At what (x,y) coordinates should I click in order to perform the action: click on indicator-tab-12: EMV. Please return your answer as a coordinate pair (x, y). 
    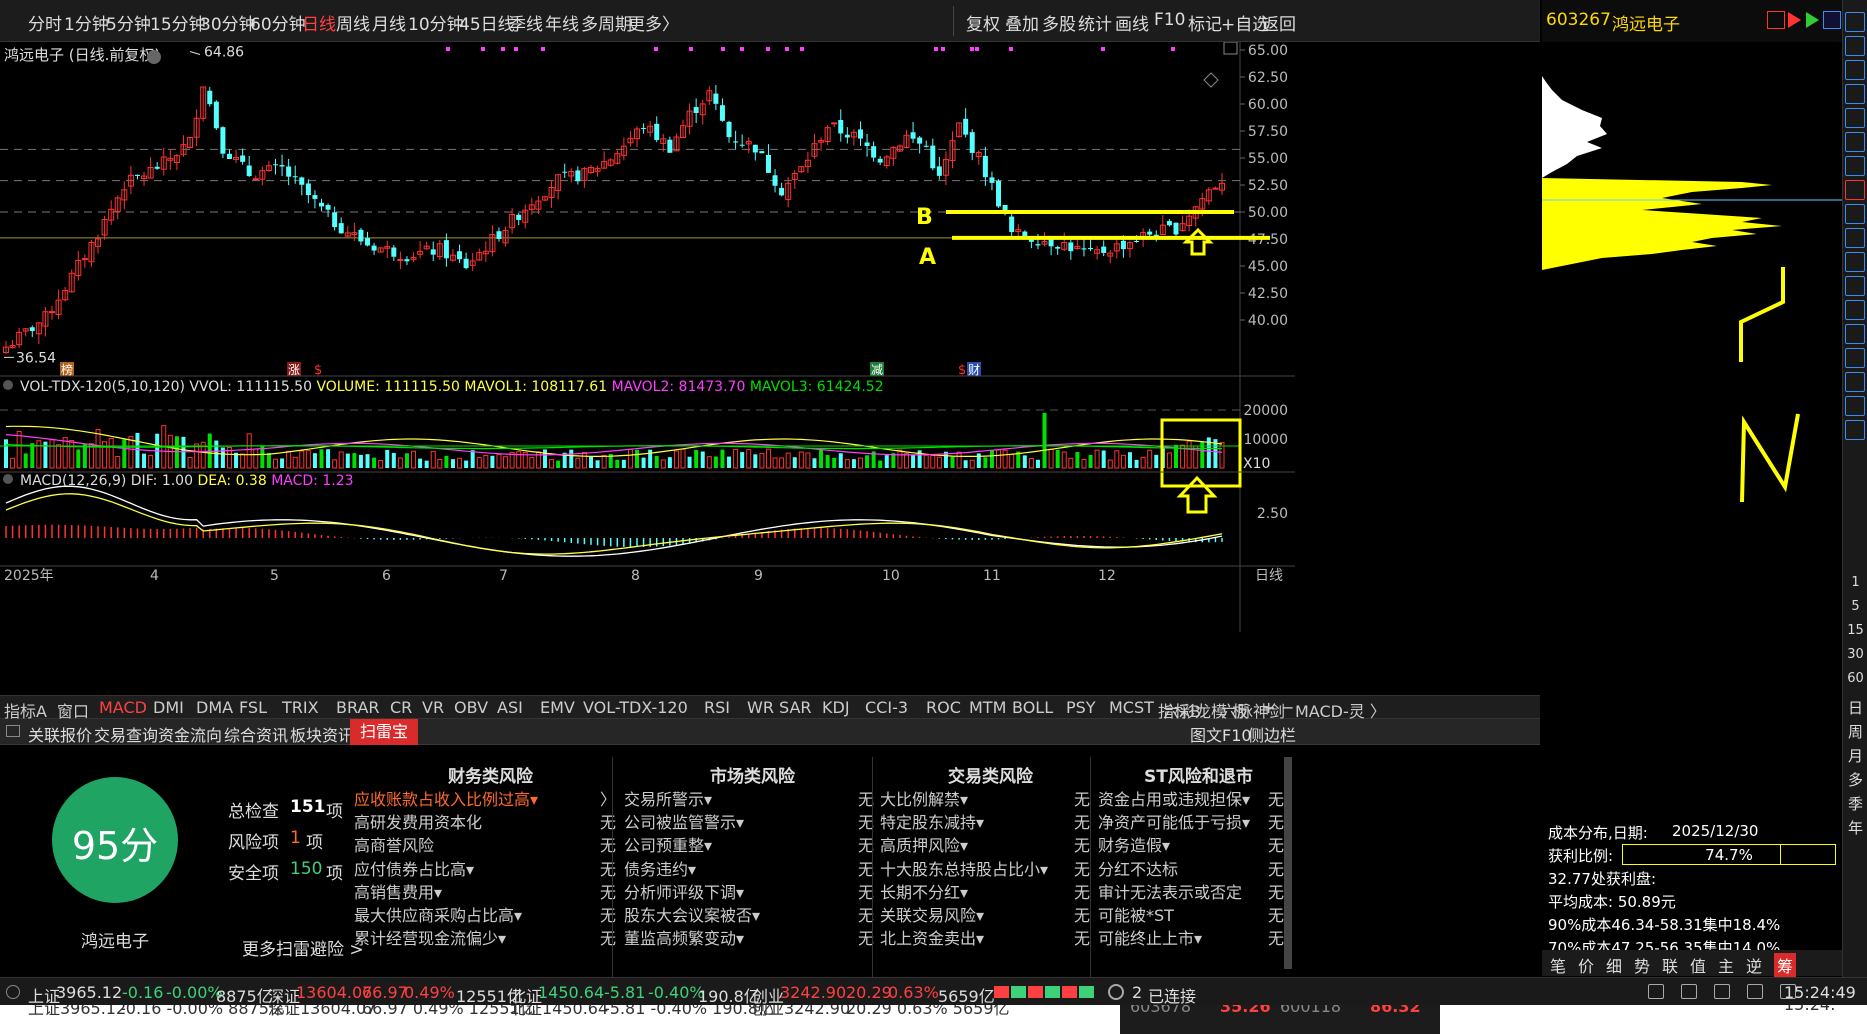
    Looking at the image, I should click on (557, 707).